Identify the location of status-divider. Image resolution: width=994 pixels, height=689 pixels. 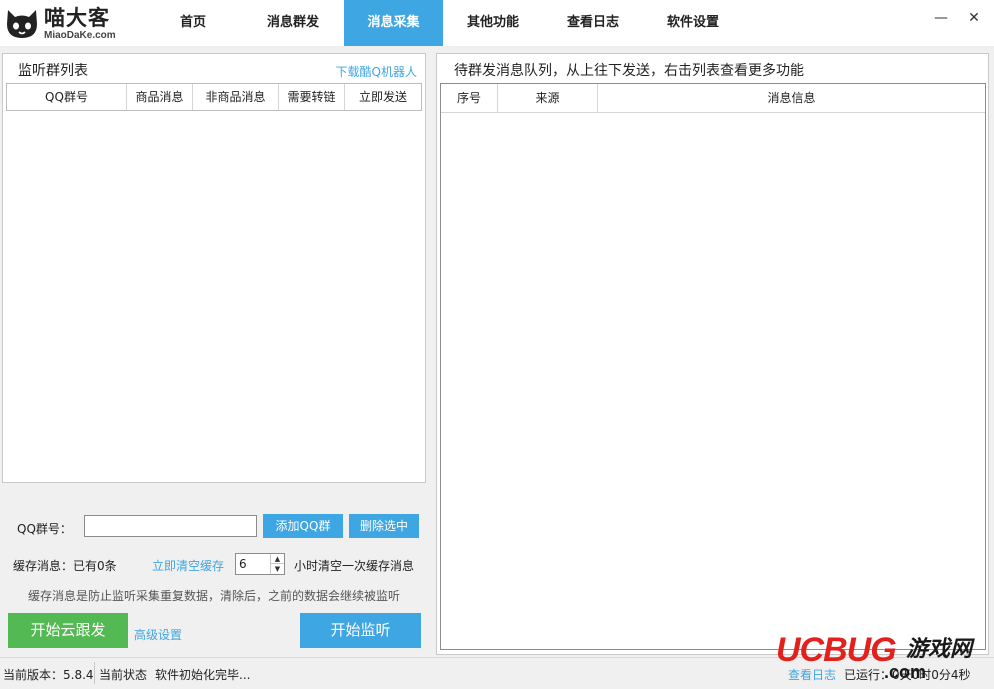
(94, 673).